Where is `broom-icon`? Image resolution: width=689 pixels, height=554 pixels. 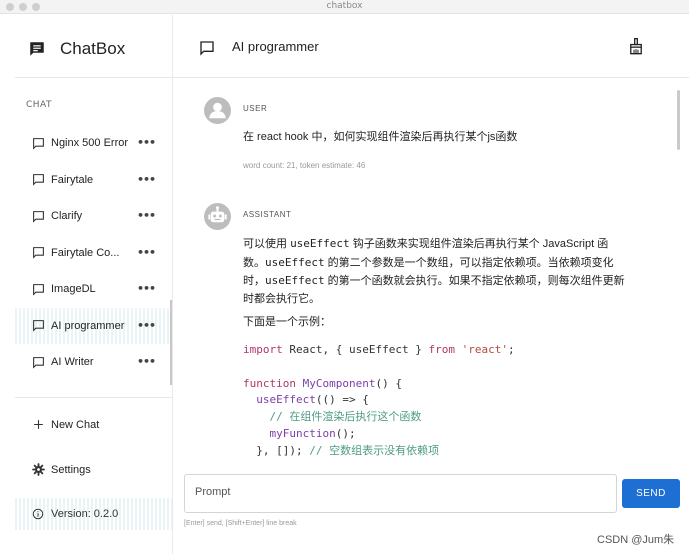 broom-icon is located at coordinates (636, 46).